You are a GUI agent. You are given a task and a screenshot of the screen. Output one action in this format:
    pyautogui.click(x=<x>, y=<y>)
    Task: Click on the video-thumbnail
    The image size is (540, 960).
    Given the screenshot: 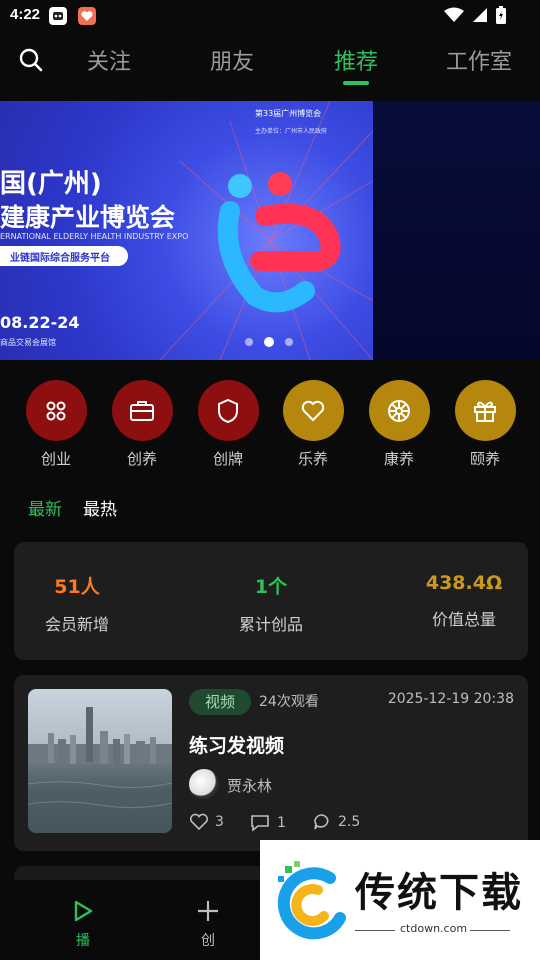 What is the action you would take?
    pyautogui.click(x=100, y=761)
    